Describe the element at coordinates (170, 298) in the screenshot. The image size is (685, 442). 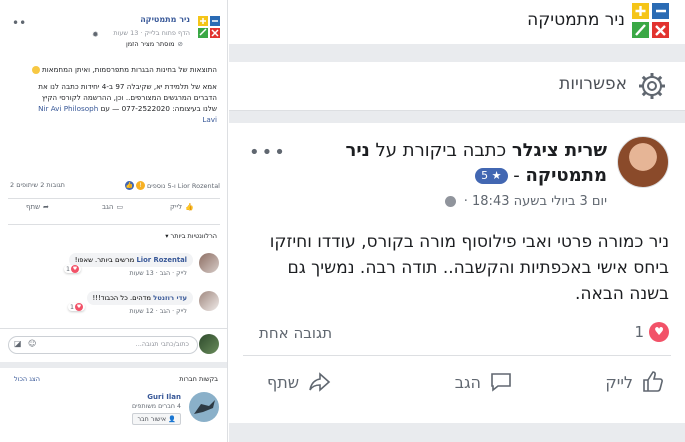
I see `commenter-name: עדי רוזנטל` at that location.